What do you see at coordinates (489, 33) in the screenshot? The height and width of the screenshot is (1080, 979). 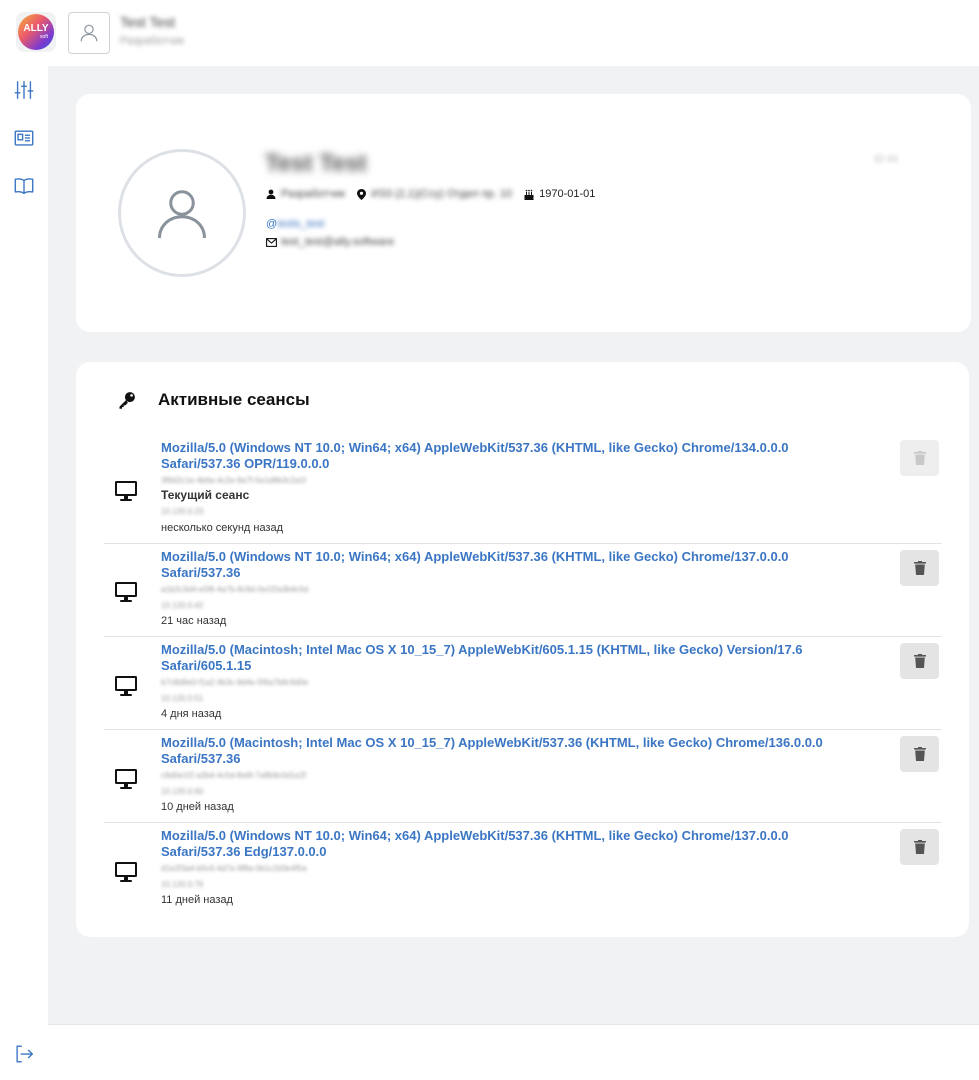 I see `top-bar: ALLY soft Test Test Разработчик` at bounding box center [489, 33].